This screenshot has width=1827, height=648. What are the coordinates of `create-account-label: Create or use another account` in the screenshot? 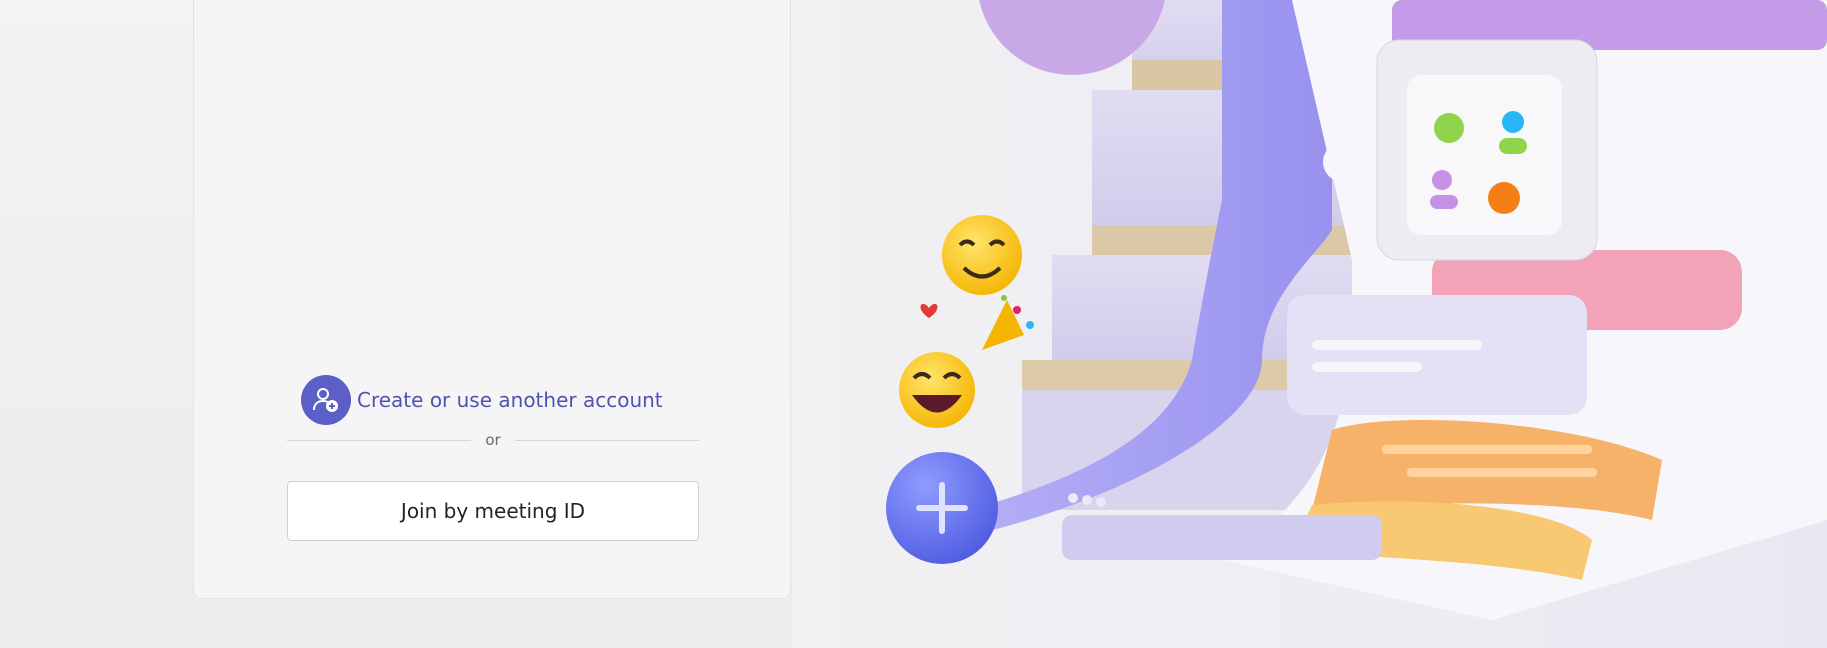 It's located at (510, 400).